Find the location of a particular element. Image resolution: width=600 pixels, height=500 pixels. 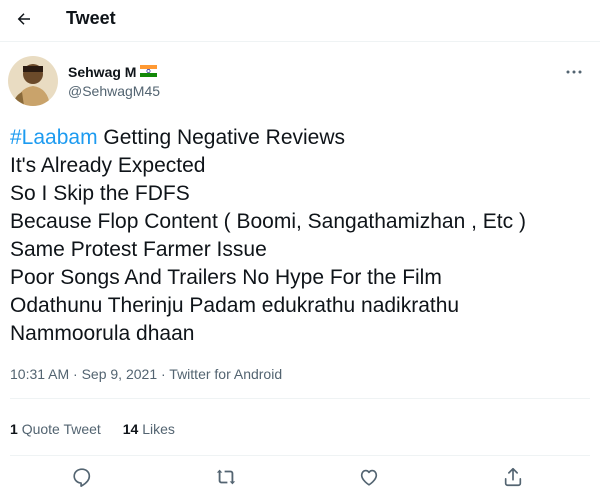

quote-label: Quote Tweet is located at coordinates (61, 429).